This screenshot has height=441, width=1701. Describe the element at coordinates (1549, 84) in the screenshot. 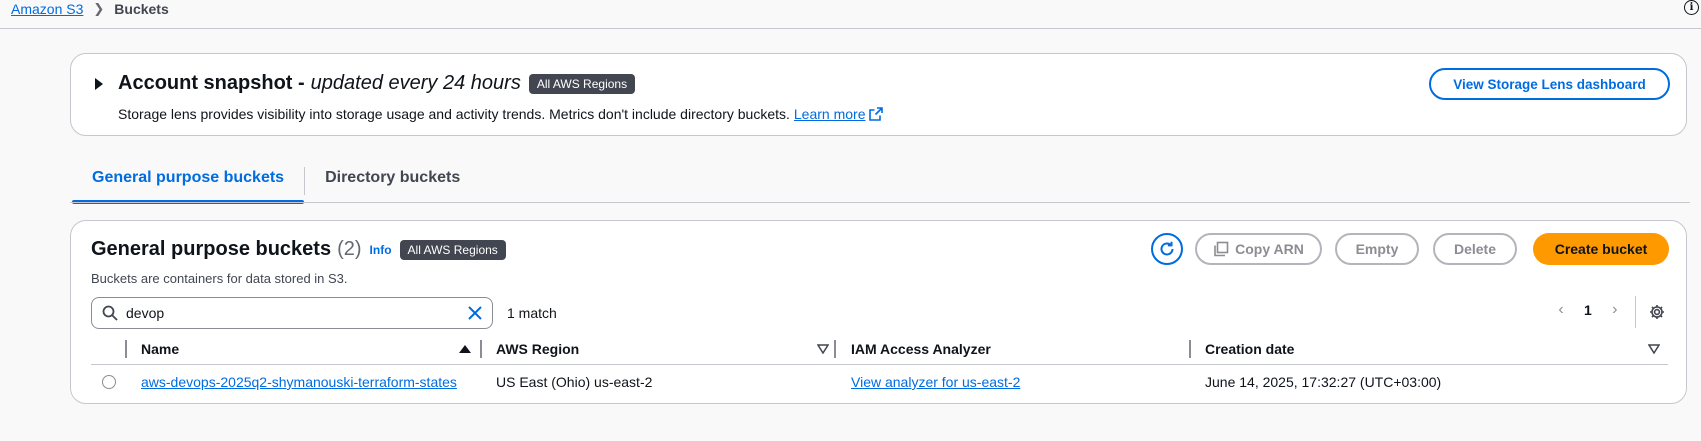

I see `view-storage-lens-button: View Storage Lens dashboard` at that location.